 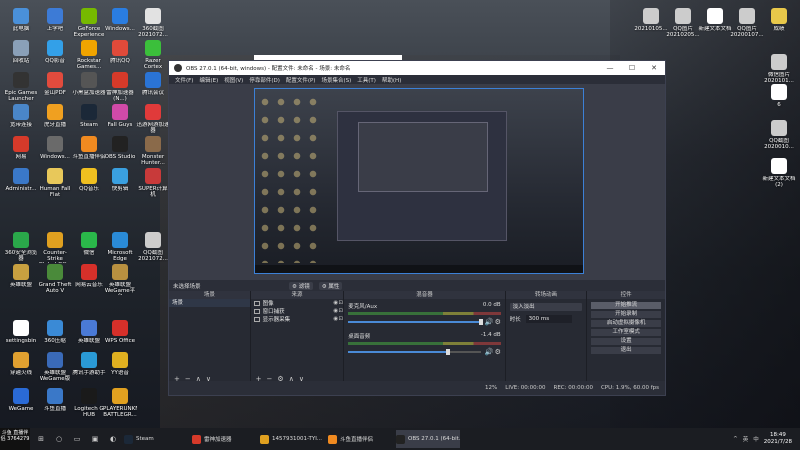 What do you see at coordinates (55, 84) in the screenshot?
I see `desktop-icon: 金山PDF` at bounding box center [55, 84].